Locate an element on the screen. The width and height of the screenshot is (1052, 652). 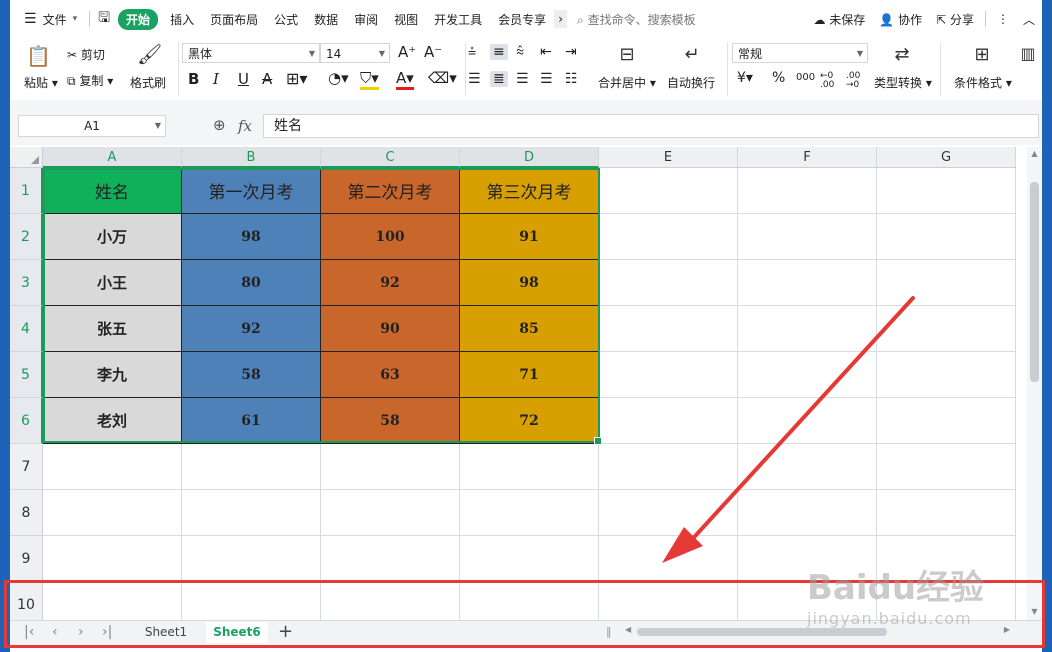
wrap-text-button: 自动换行 is located at coordinates (691, 82).